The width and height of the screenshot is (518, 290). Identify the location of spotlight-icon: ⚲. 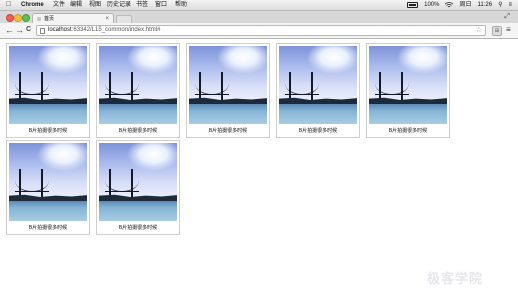
(500, 5).